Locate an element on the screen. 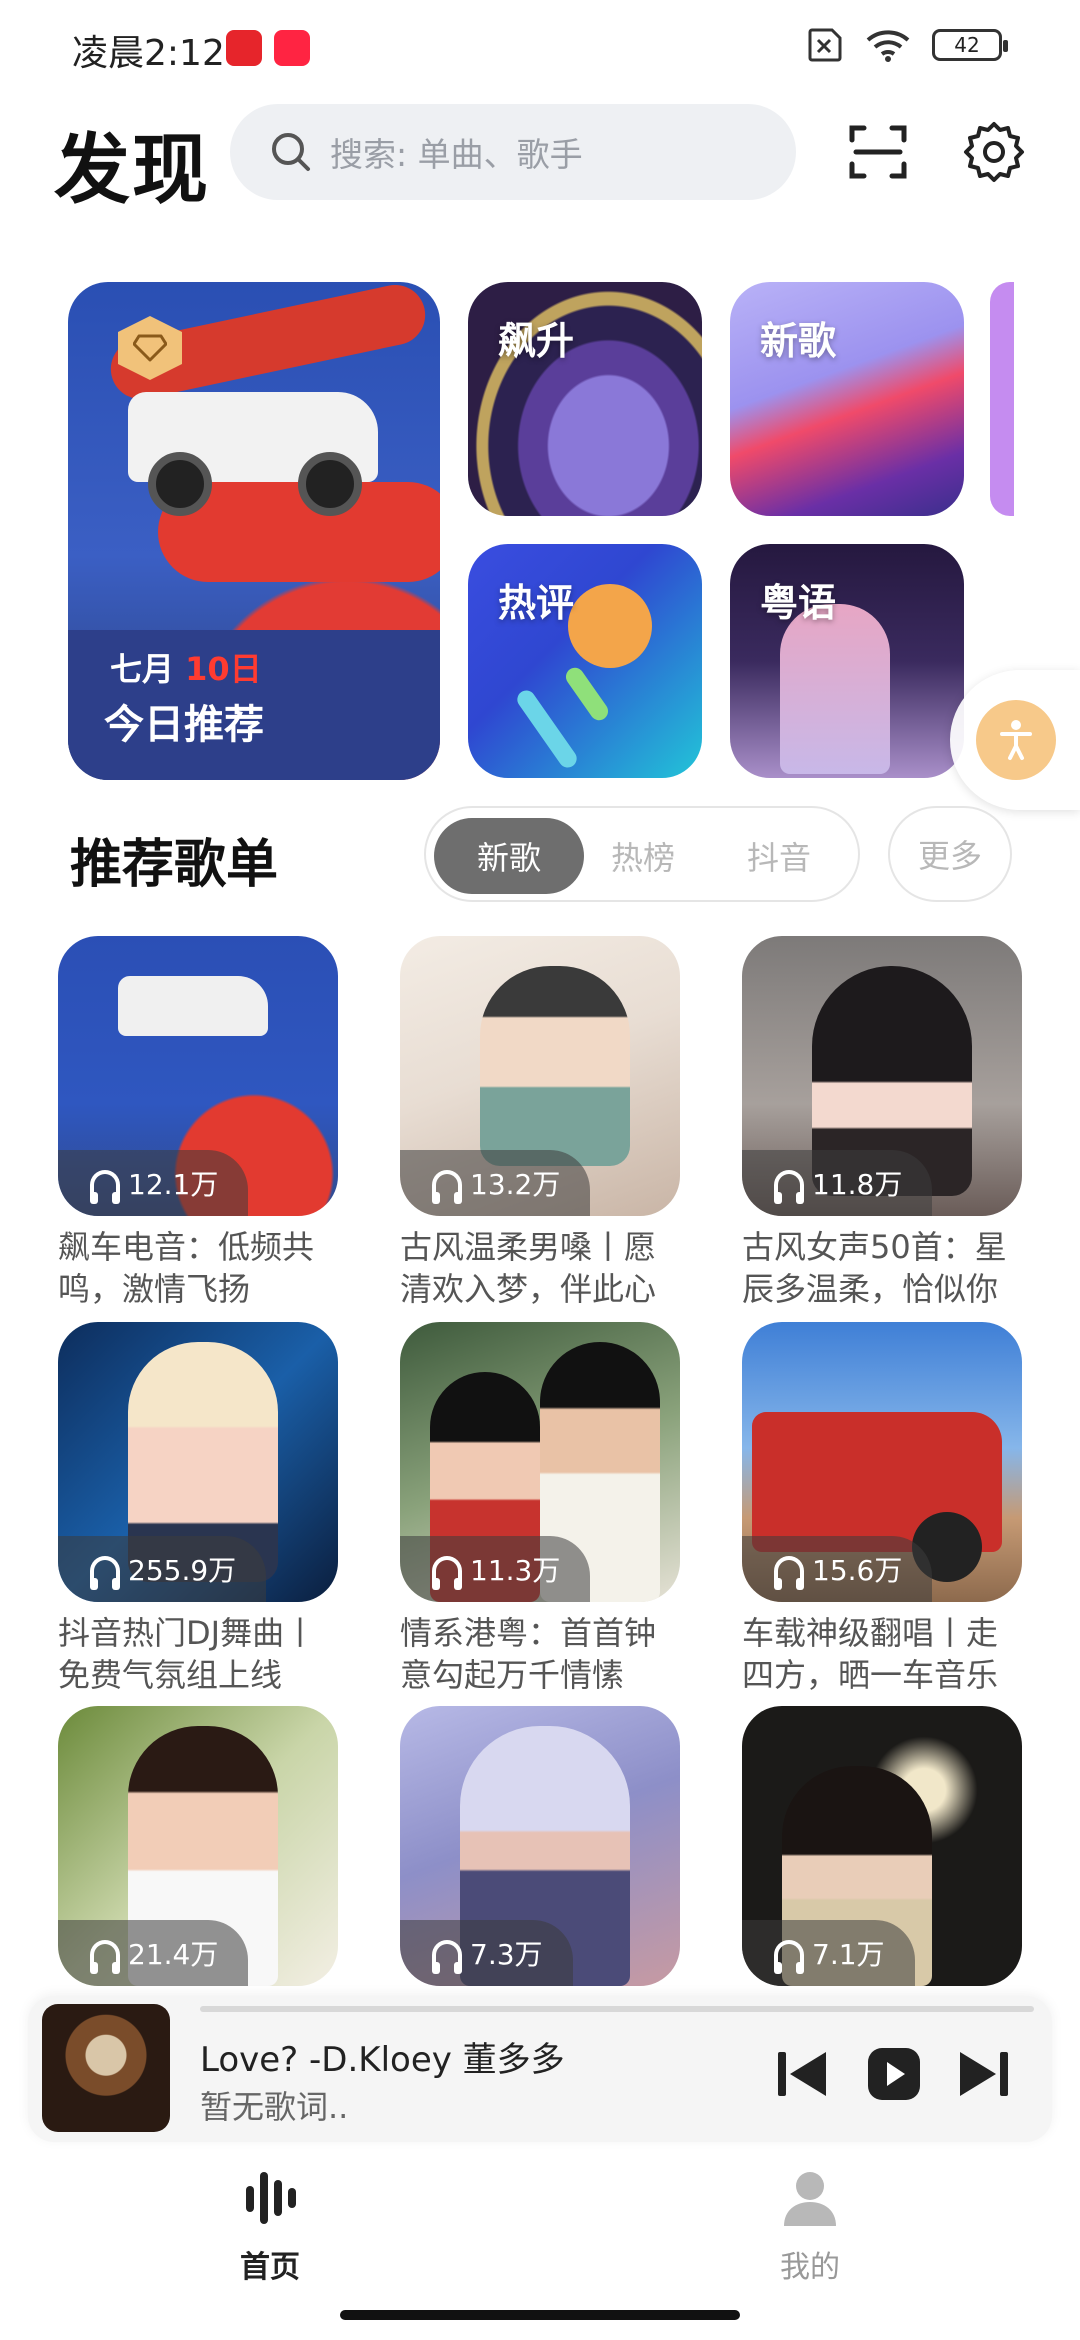 Image resolution: width=1080 pixels, height=2340 pixels. daily-date: 七月 10日 is located at coordinates (186, 667).